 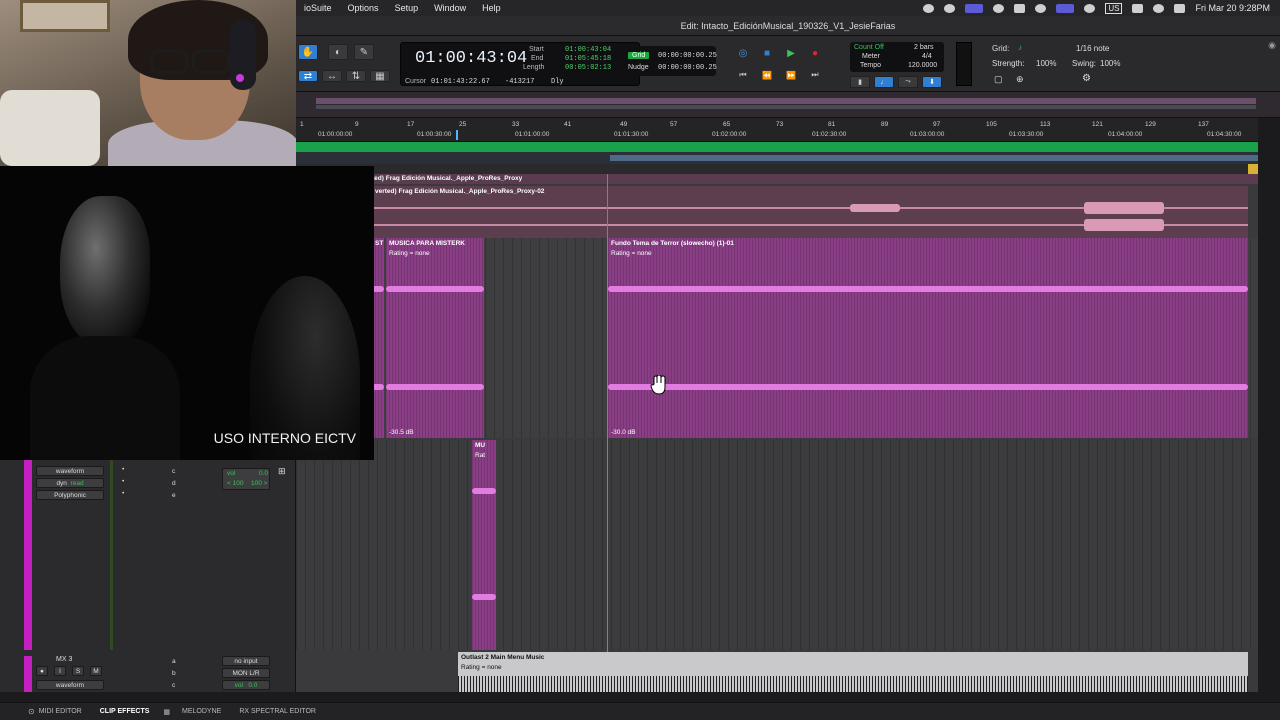 I want to click on send-c: c, so click(x=173, y=471).